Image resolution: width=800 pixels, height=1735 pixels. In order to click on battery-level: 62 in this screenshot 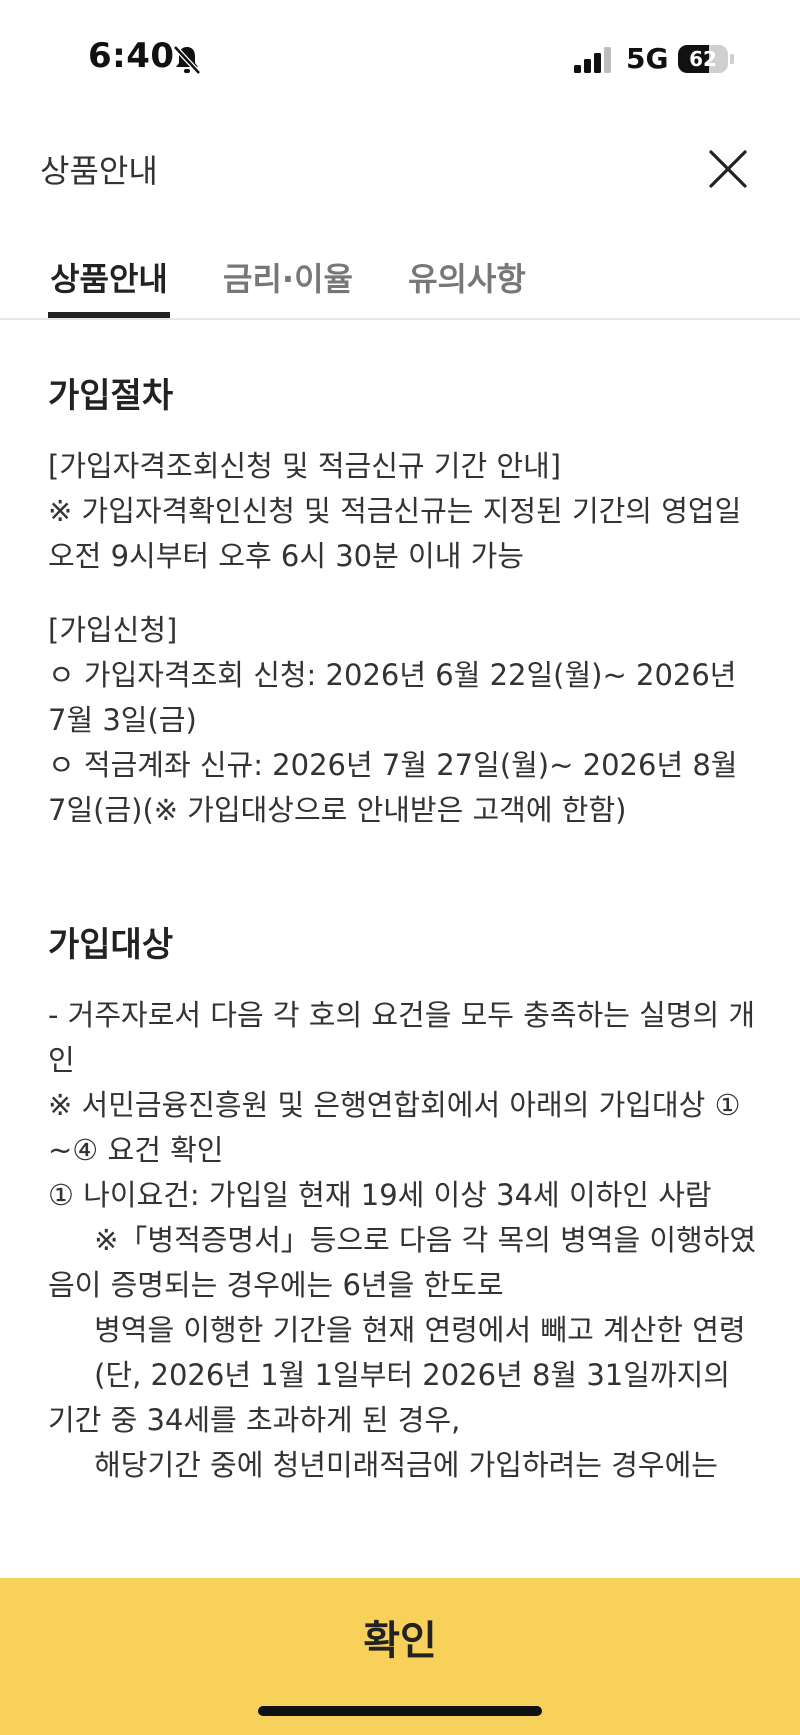, I will do `click(703, 59)`.